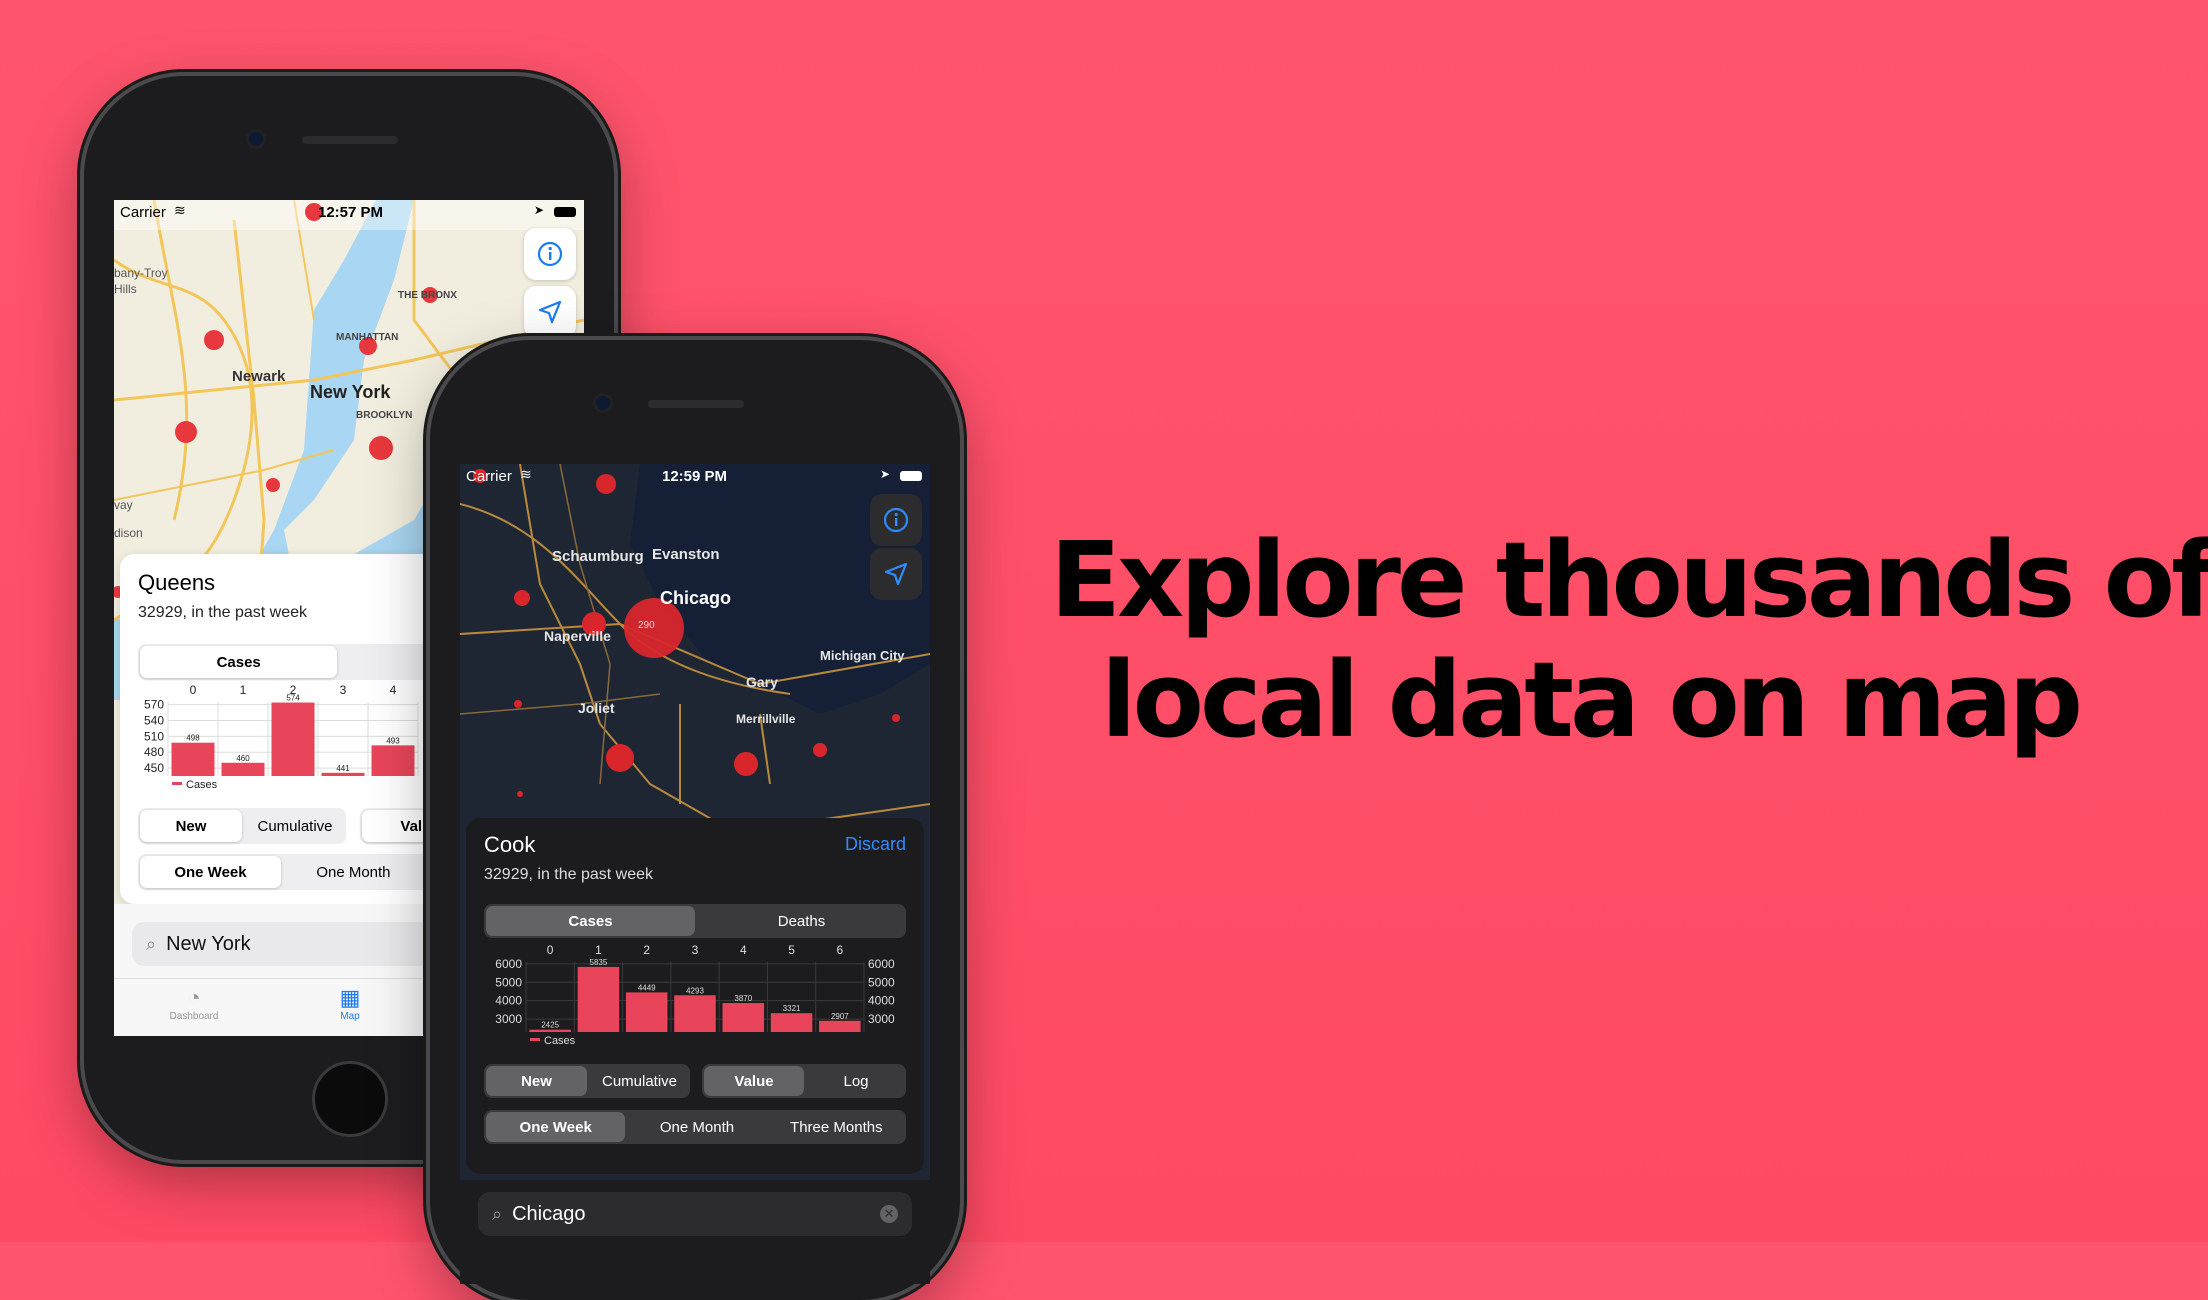 The image size is (2208, 1300). What do you see at coordinates (393, 740) in the screenshot?
I see `bar-value-label: 493` at bounding box center [393, 740].